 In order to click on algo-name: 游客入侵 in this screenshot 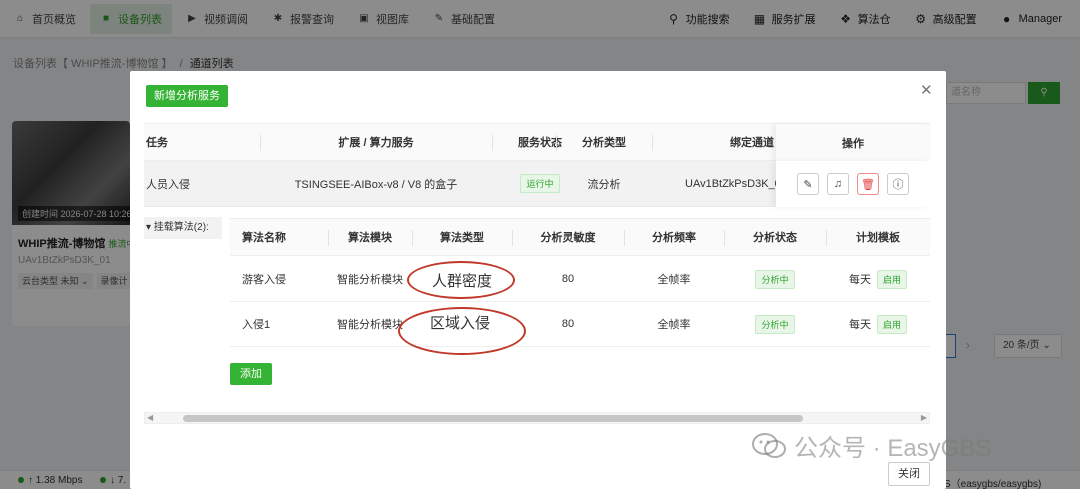, I will do `click(264, 280)`.